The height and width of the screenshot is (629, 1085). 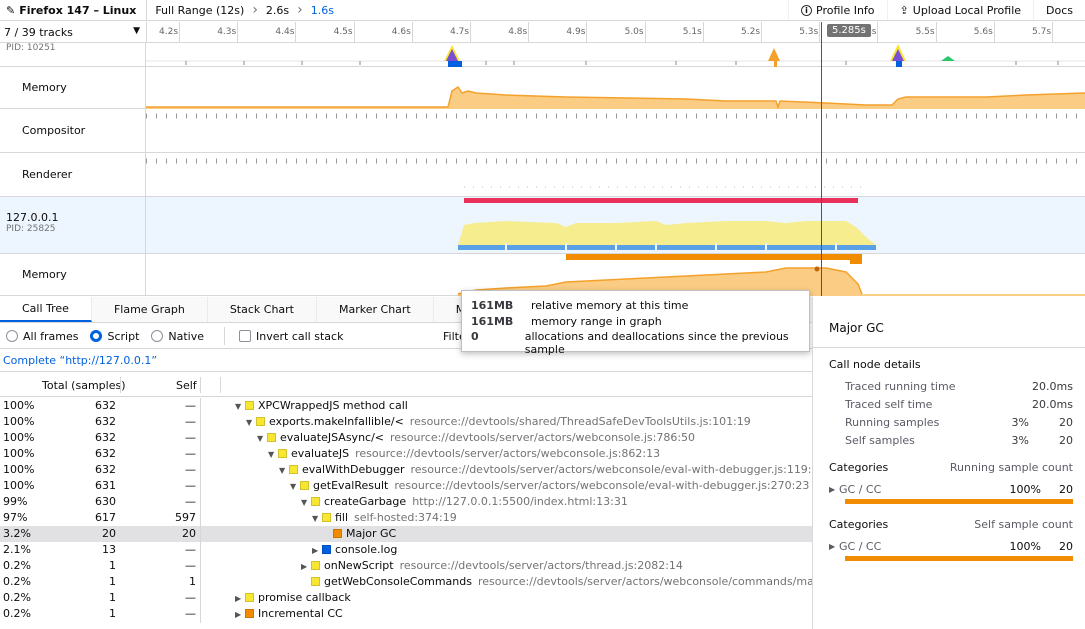 I want to click on ruler-tick-label: 4.9s, so click(x=576, y=32).